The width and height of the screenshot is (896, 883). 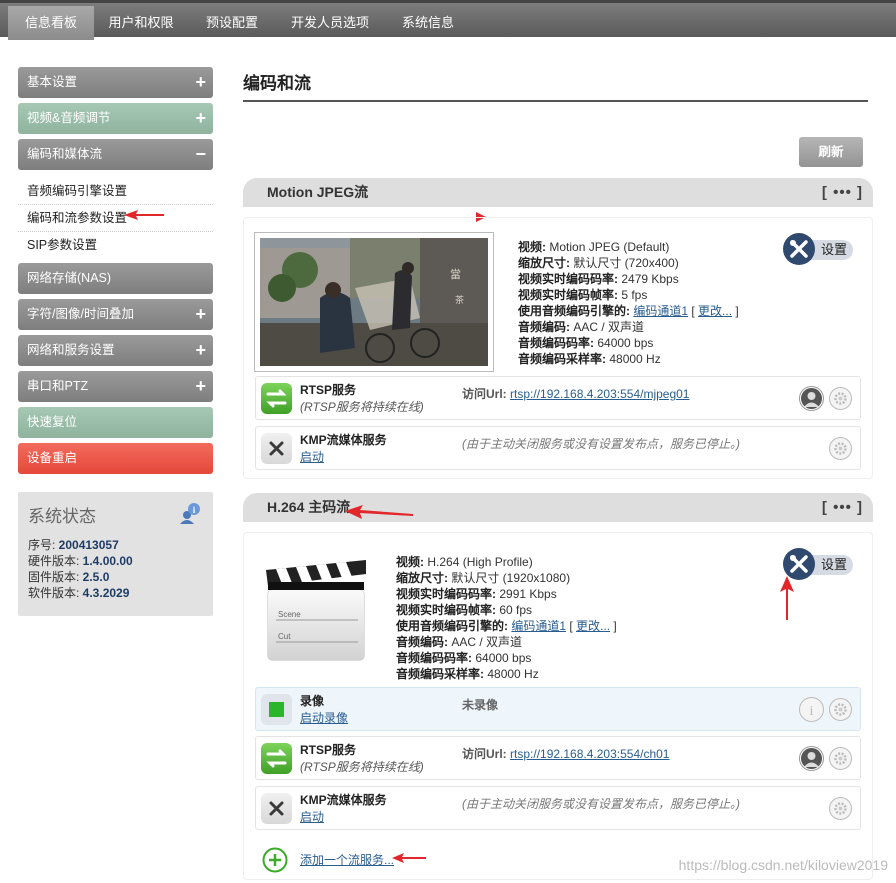 I want to click on sidebar-item-label: 快速复位, so click(x=52, y=422).